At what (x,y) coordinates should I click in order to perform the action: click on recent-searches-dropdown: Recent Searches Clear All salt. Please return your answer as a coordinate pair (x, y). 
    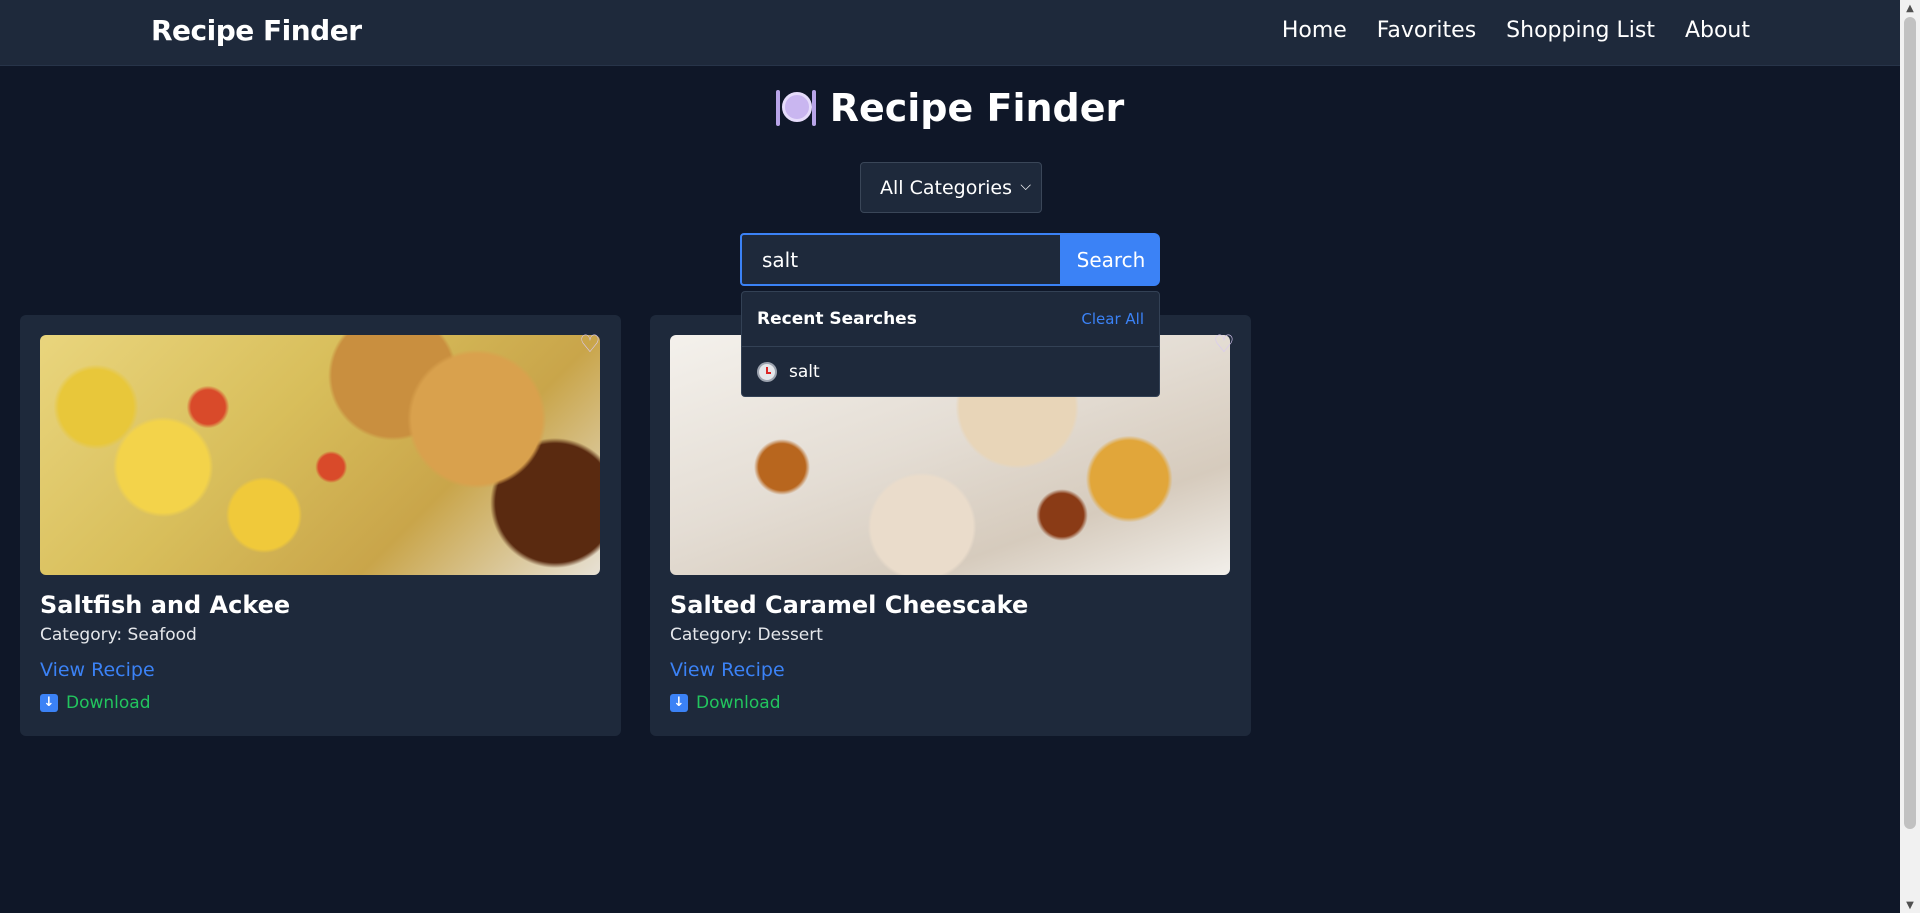
    Looking at the image, I should click on (950, 344).